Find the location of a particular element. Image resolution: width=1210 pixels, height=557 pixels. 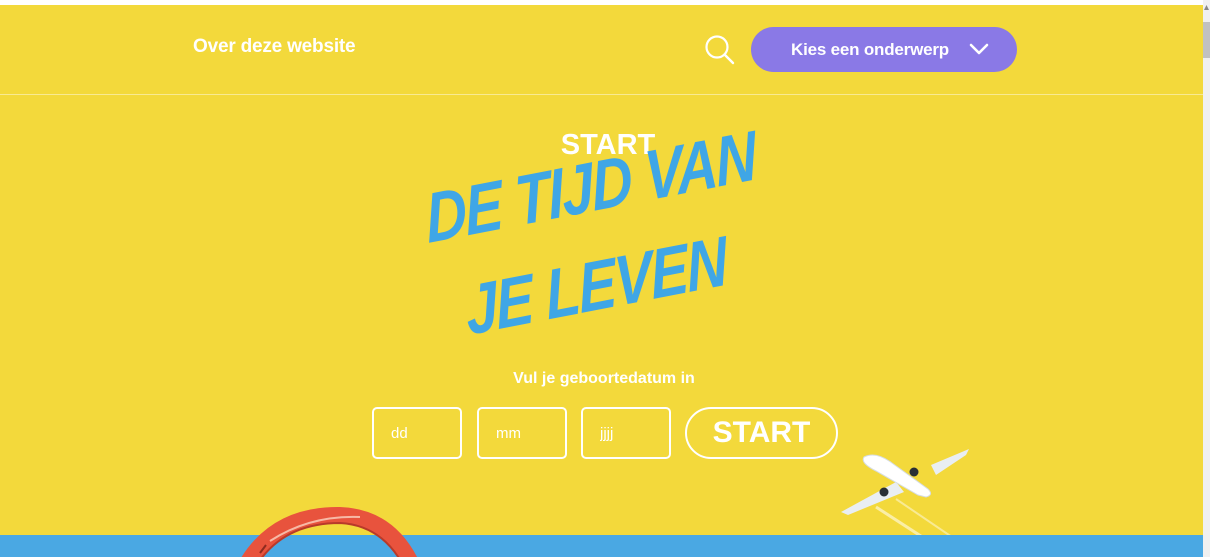

search-button is located at coordinates (720, 50).